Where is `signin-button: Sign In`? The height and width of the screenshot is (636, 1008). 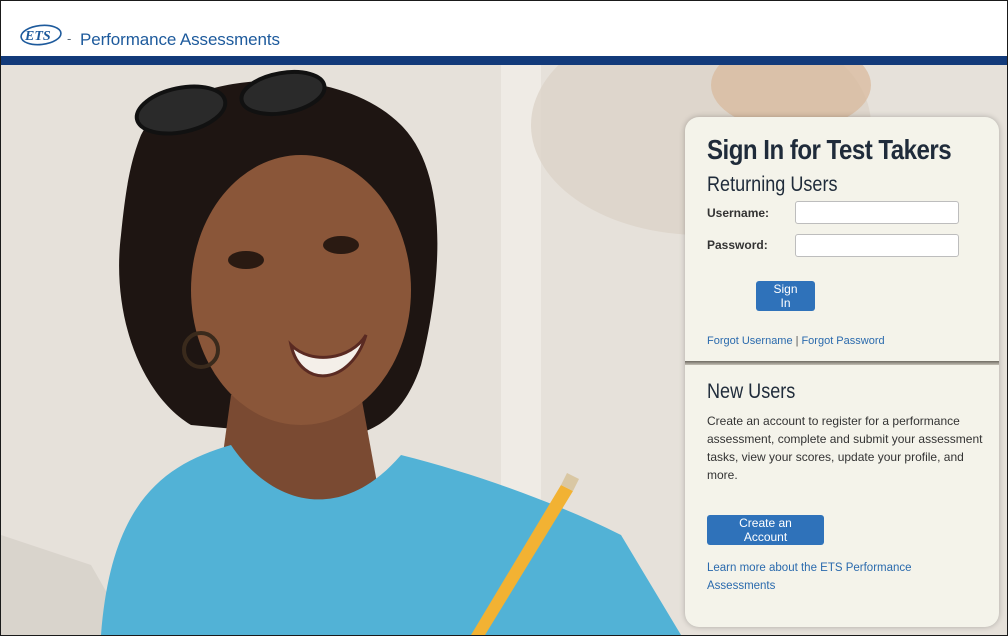 signin-button: Sign In is located at coordinates (785, 296).